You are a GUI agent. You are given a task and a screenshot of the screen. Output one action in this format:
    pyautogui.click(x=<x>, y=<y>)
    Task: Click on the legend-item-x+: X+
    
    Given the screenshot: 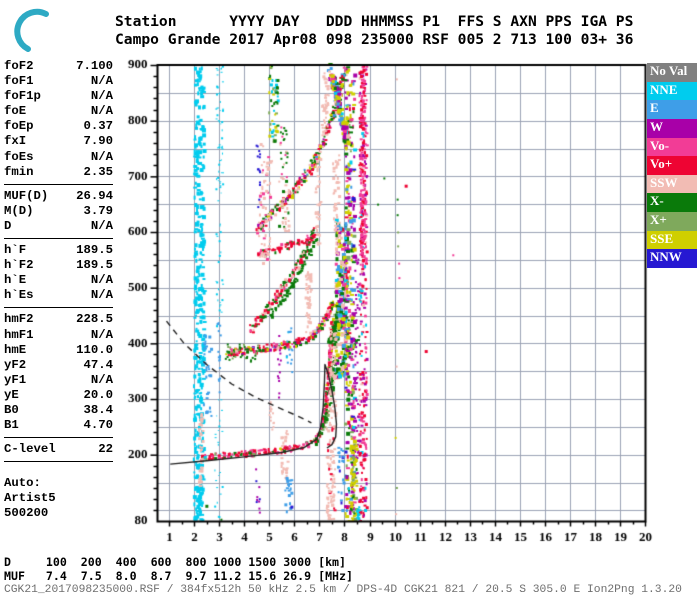 What is the action you would take?
    pyautogui.click(x=672, y=221)
    